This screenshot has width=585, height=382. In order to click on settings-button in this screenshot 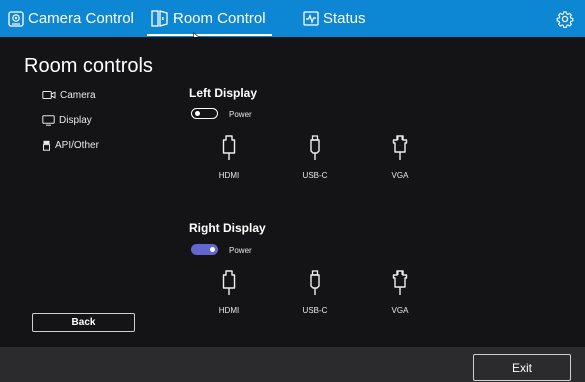, I will do `click(565, 19)`.